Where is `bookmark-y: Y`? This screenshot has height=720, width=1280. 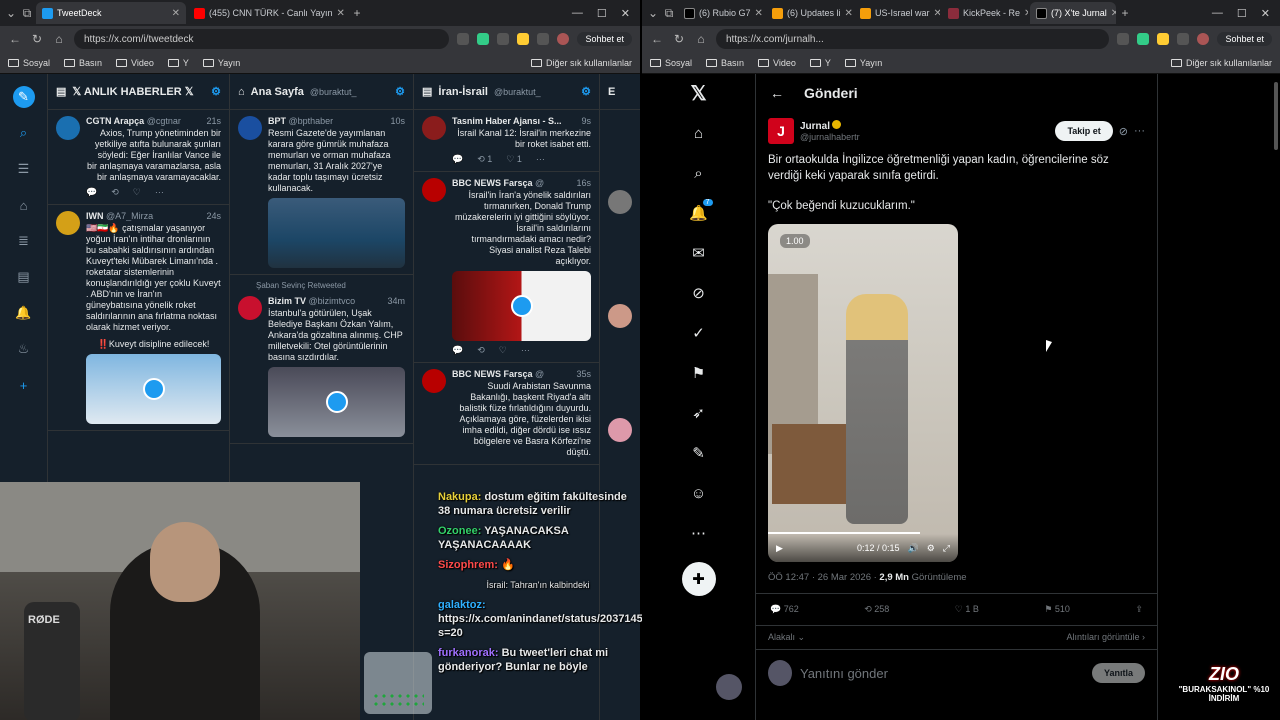 bookmark-y: Y is located at coordinates (178, 63).